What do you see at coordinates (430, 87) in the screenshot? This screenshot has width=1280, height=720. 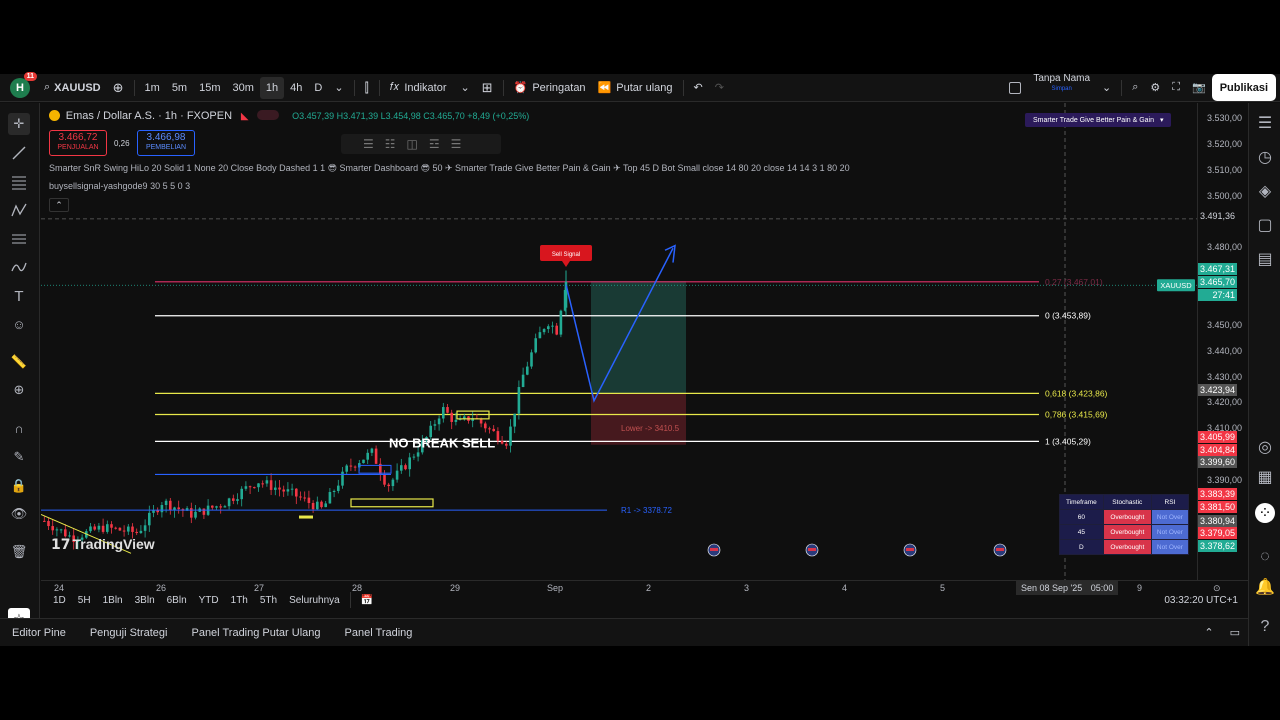 I see `indicators-button: 𝑓𝑥 Indikator ⌄` at bounding box center [430, 87].